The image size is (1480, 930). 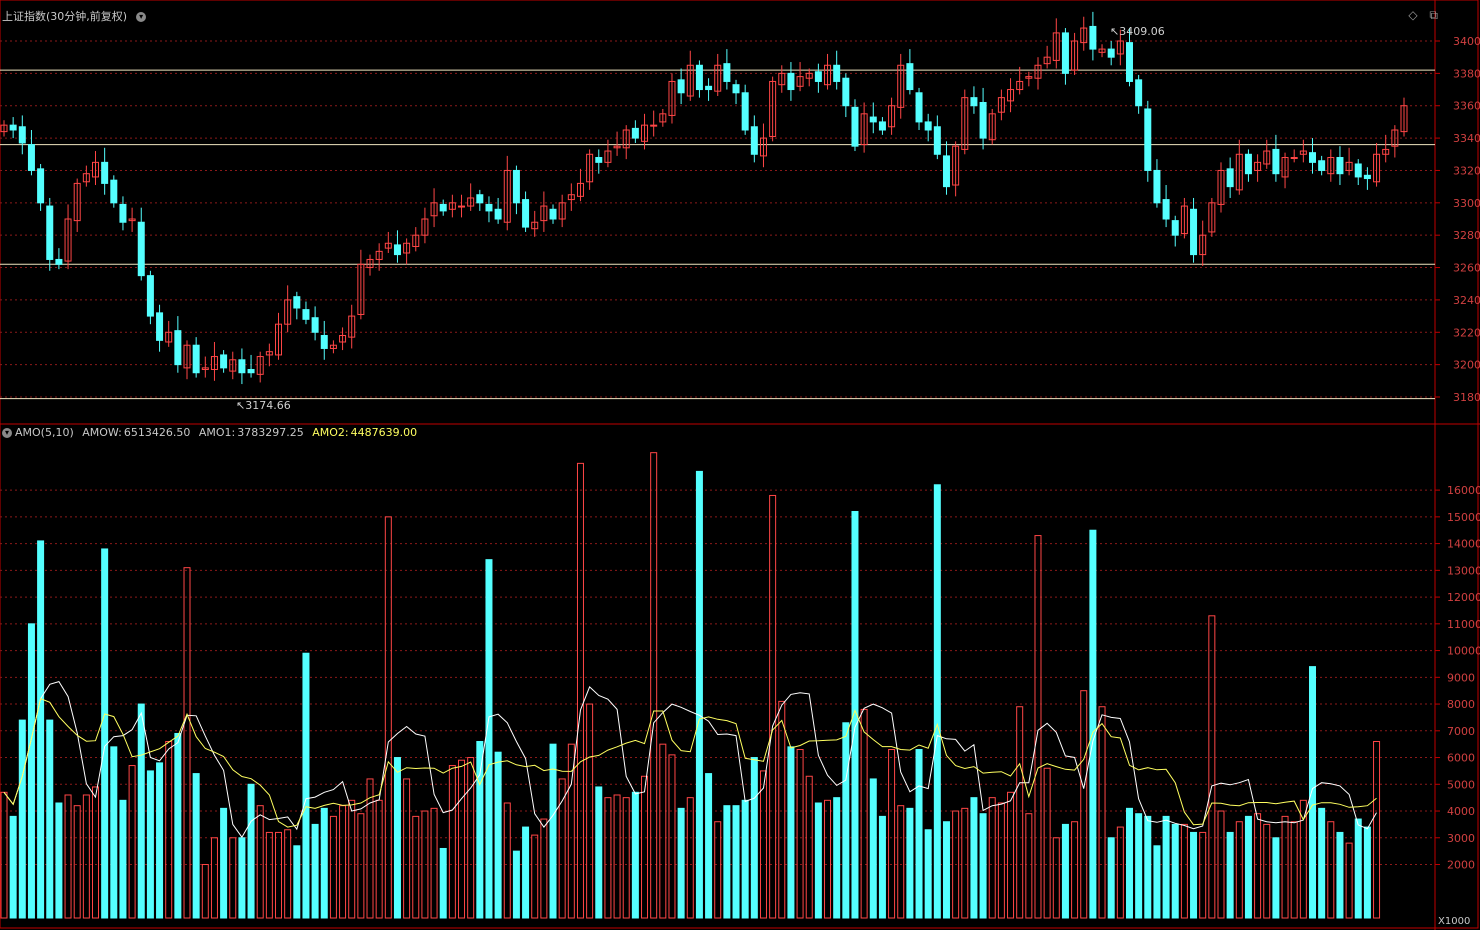 What do you see at coordinates (1461, 758) in the screenshot?
I see `volume-tick-label: 6000` at bounding box center [1461, 758].